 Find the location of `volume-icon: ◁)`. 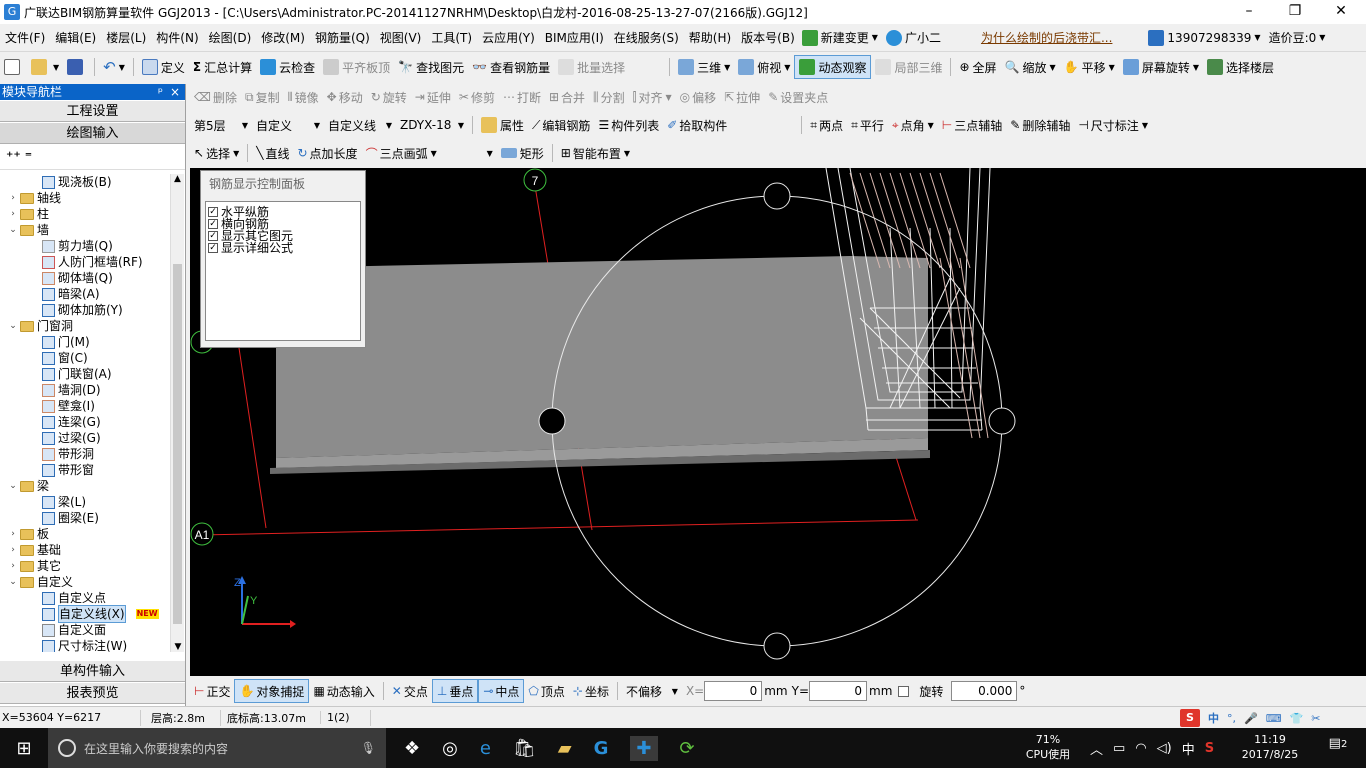

volume-icon: ◁) is located at coordinates (1164, 748).